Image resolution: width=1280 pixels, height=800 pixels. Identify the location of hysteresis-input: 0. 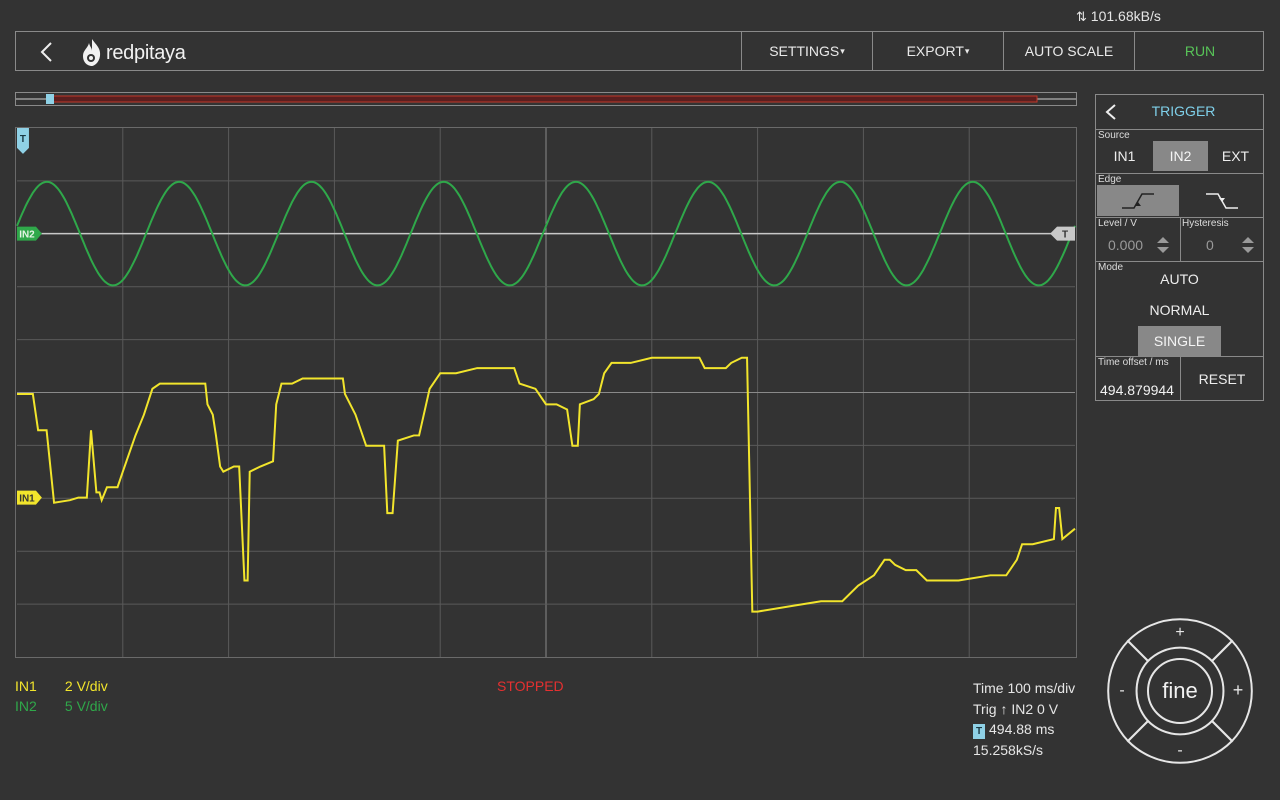
(1210, 245).